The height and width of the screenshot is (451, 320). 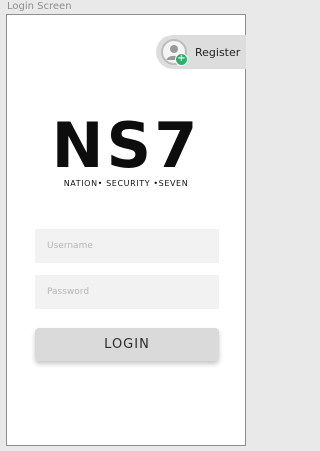 What do you see at coordinates (127, 246) in the screenshot?
I see `username-input` at bounding box center [127, 246].